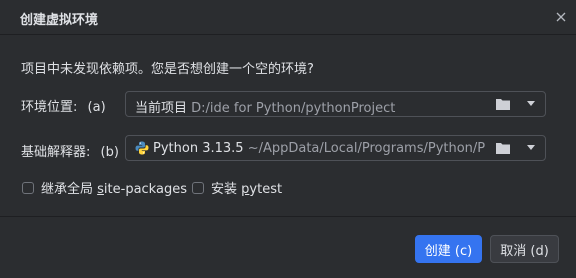  I want to click on python-icon, so click(142, 148).